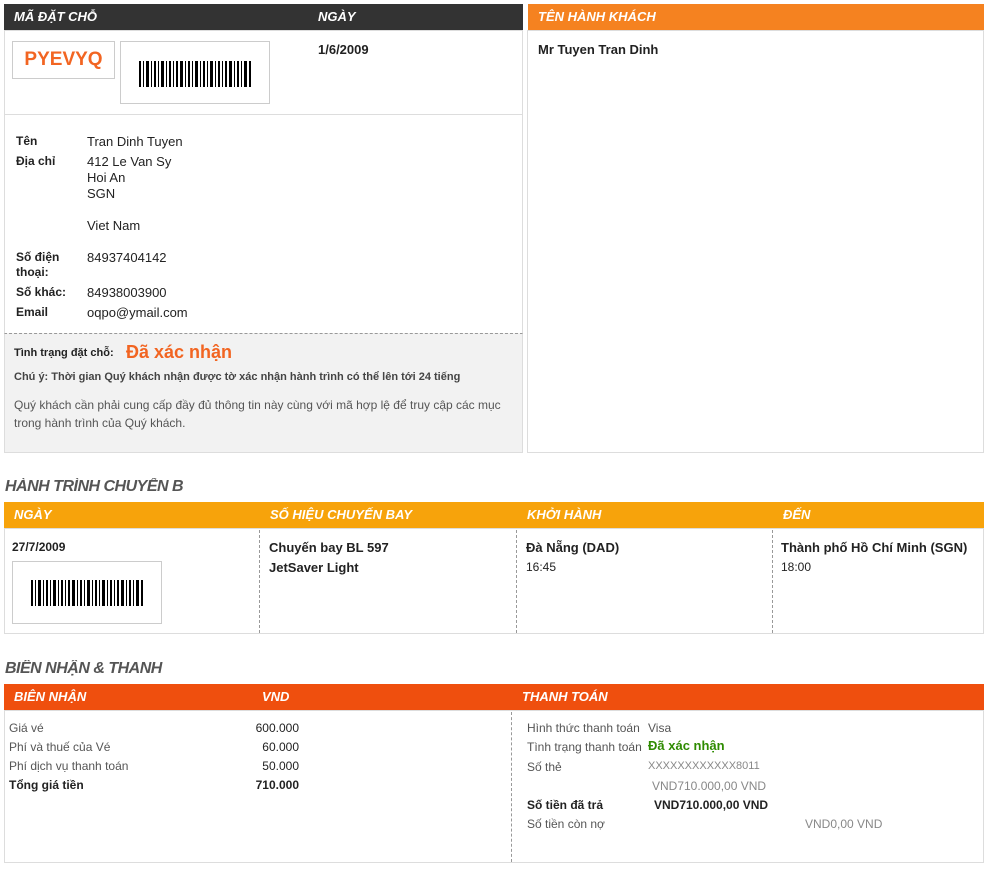 The height and width of the screenshot is (870, 989). What do you see at coordinates (796, 567) in the screenshot?
I see `arrival-time: 18:00` at bounding box center [796, 567].